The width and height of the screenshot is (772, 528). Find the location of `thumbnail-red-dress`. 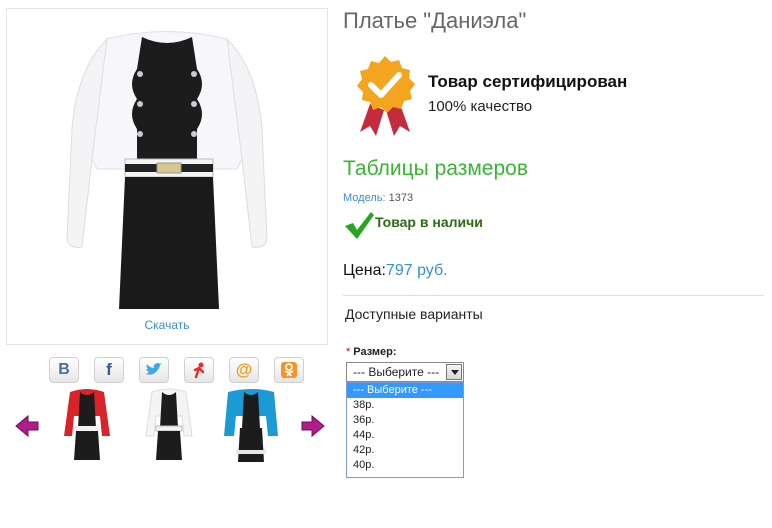

thumbnail-red-dress is located at coordinates (87, 425).